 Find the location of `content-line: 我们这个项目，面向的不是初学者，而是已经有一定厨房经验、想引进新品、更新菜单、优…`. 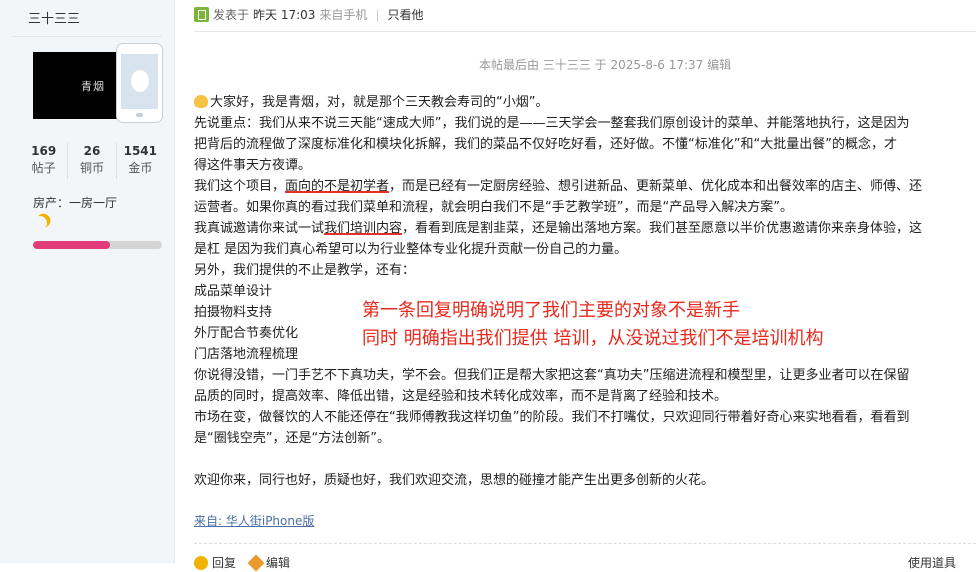

content-line: 我们这个项目，面向的不是初学者，而是已经有一定厨房经验、想引进新品、更新菜单、优… is located at coordinates (558, 186).